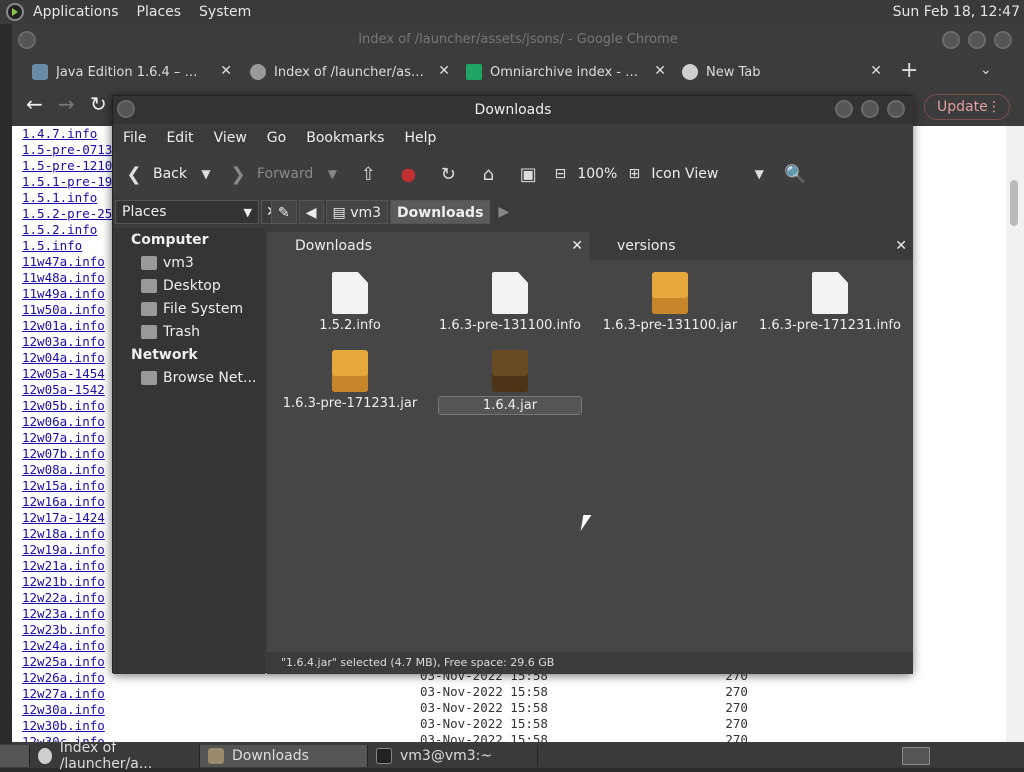 This screenshot has height=772, width=1024. I want to click on file-item: 1.6.3-pre-171231.jar, so click(350, 380).